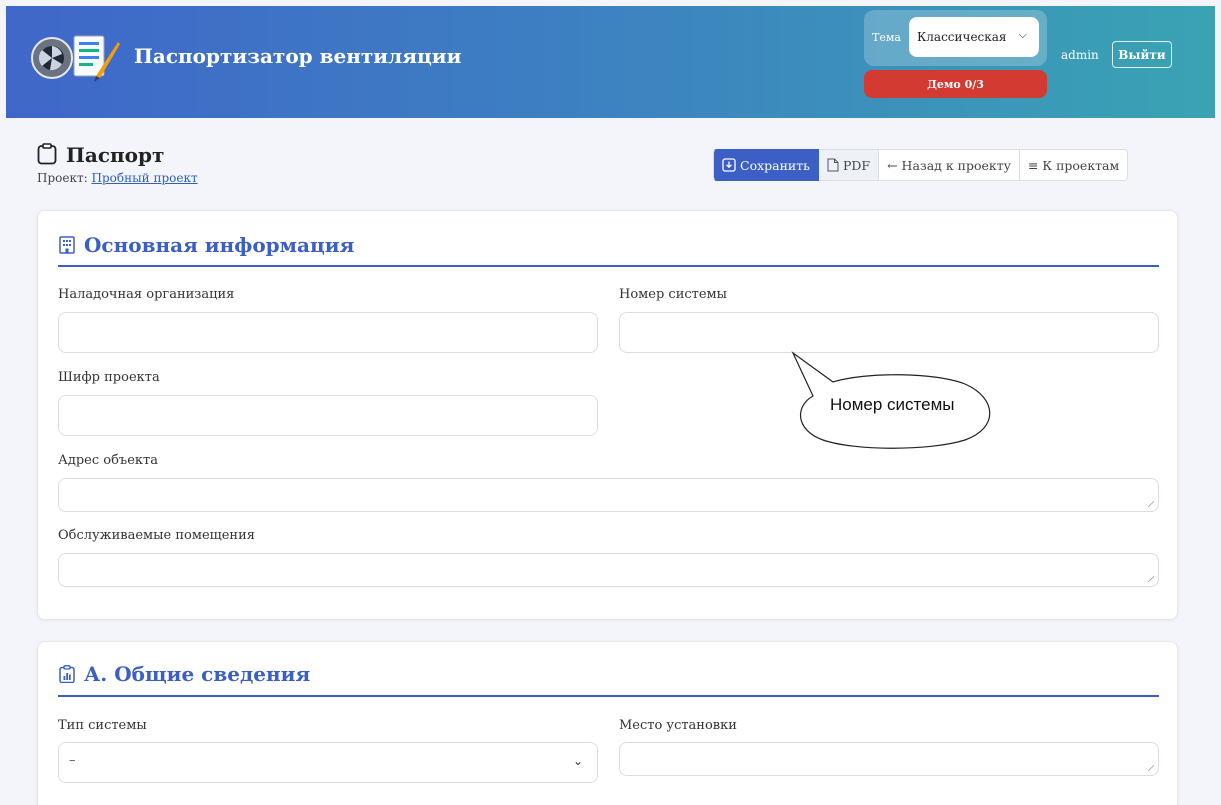 This screenshot has width=1221, height=805. I want to click on back-to-project-button: ← Назад к проекту, so click(949, 165).